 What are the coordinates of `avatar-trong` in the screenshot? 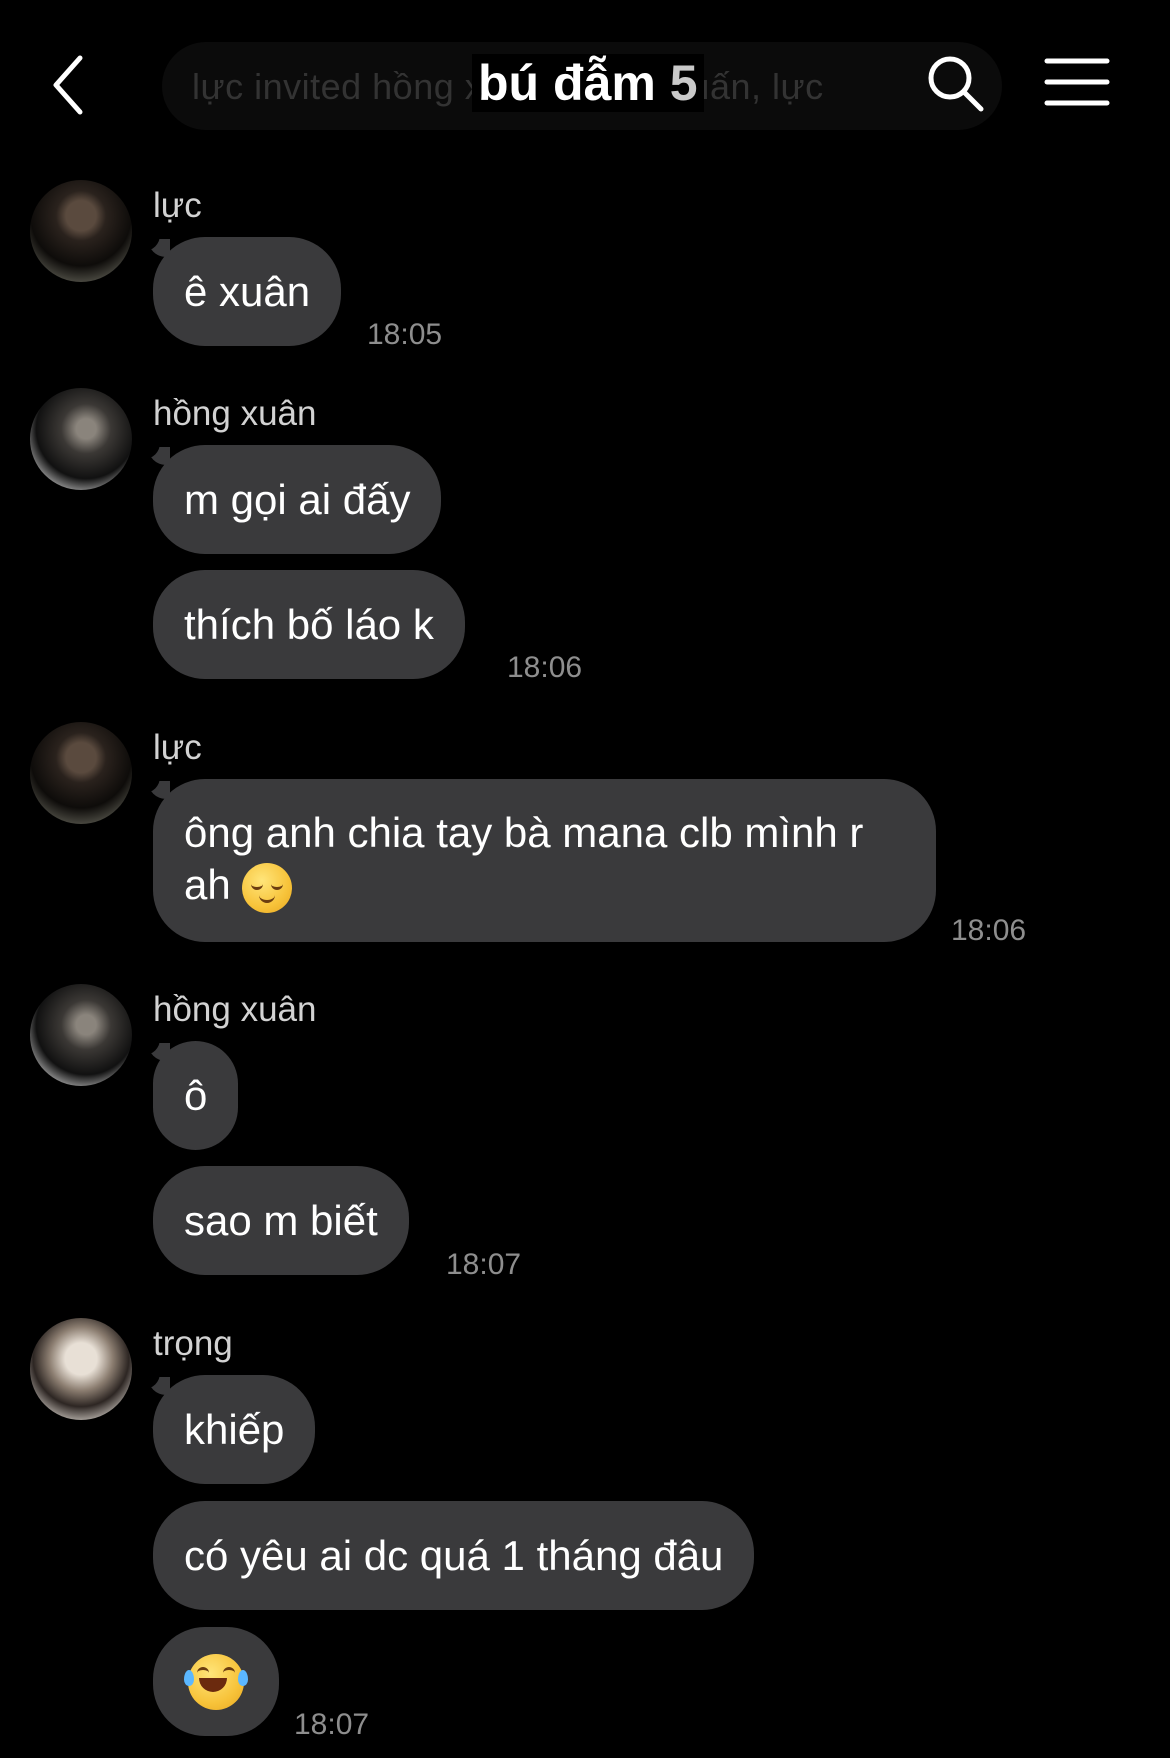 It's located at (81, 1369).